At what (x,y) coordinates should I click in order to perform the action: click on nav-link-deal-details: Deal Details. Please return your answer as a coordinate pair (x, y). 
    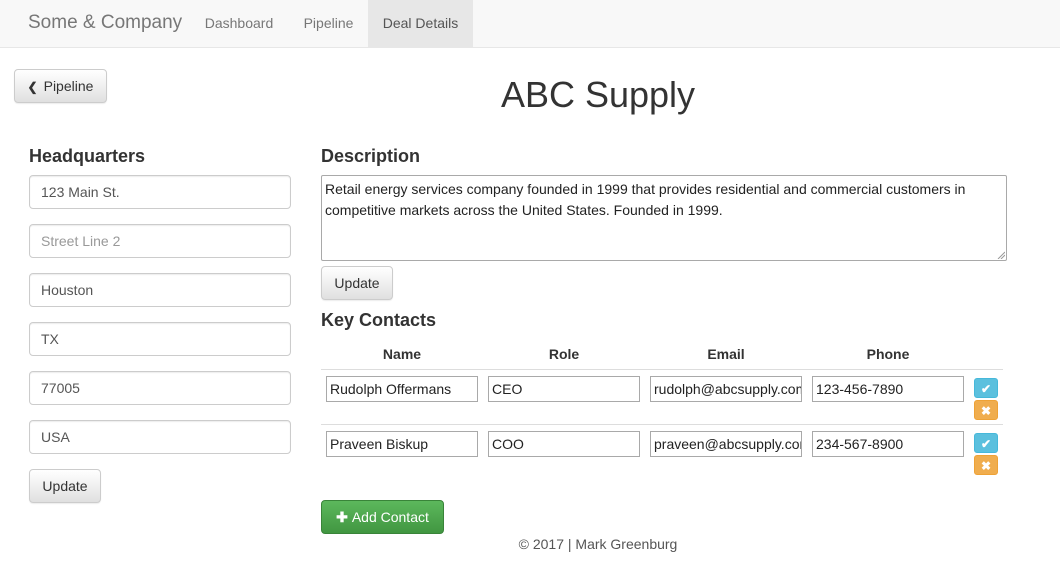
    Looking at the image, I should click on (420, 23).